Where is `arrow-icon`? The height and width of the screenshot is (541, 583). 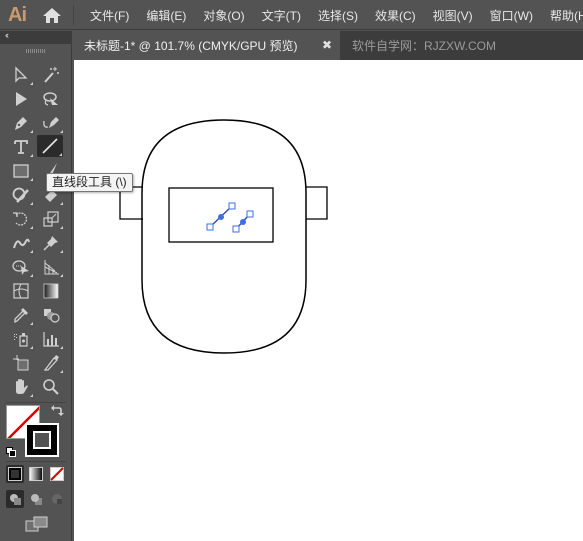 arrow-icon is located at coordinates (21, 99).